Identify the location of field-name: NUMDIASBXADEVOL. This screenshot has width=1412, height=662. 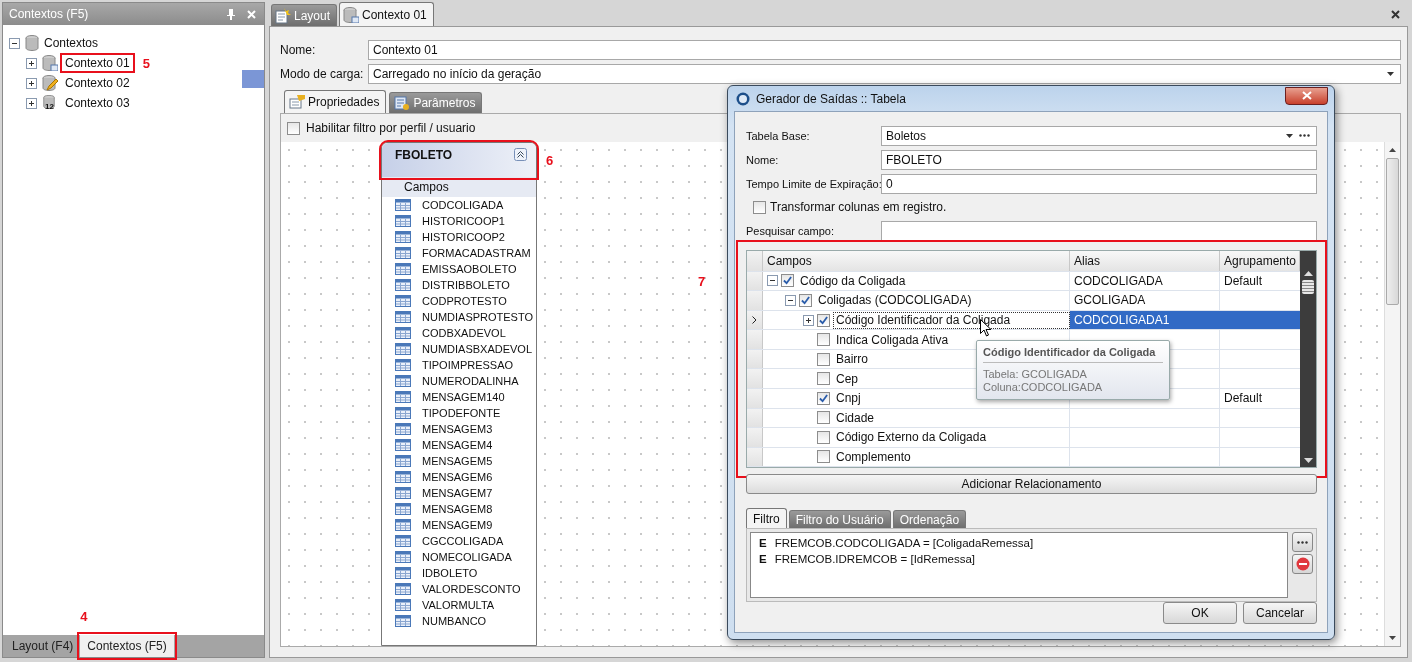
(477, 349).